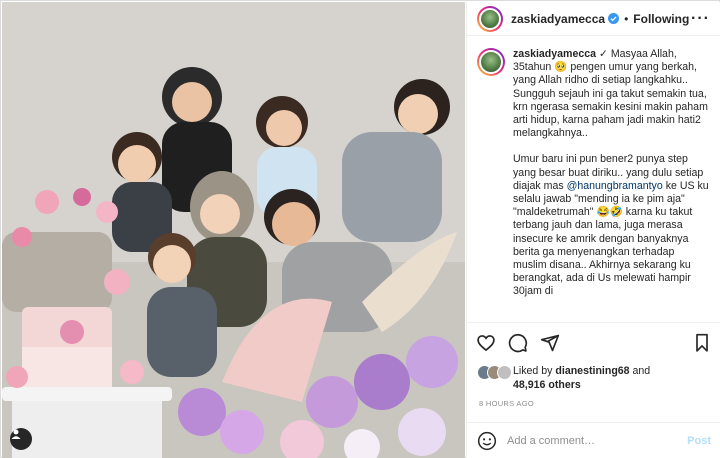 The width and height of the screenshot is (720, 458). I want to click on comment-button, so click(518, 343).